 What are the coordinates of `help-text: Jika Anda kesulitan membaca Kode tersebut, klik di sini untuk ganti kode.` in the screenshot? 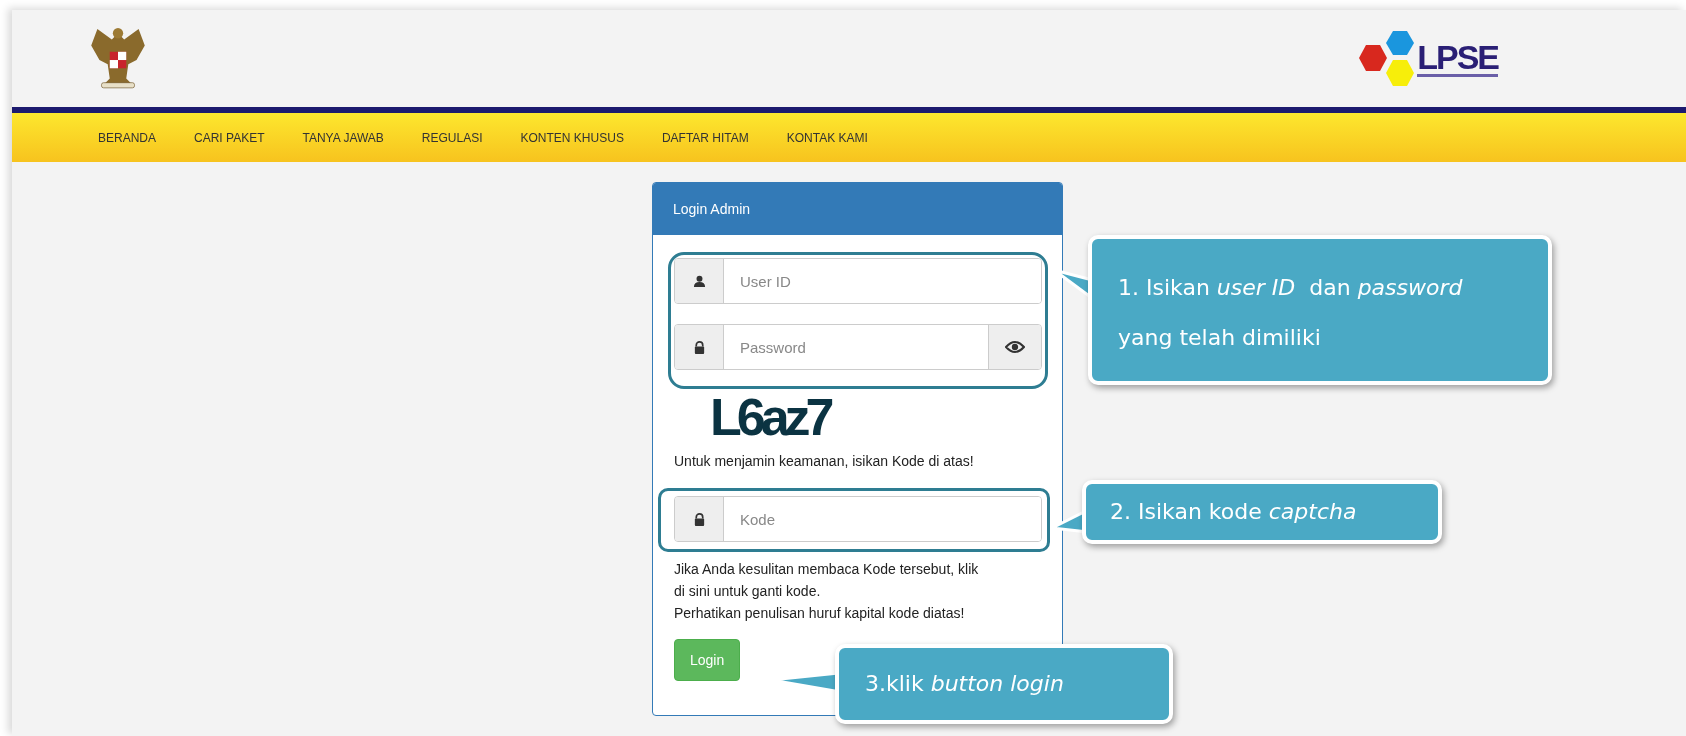 It's located at (827, 580).